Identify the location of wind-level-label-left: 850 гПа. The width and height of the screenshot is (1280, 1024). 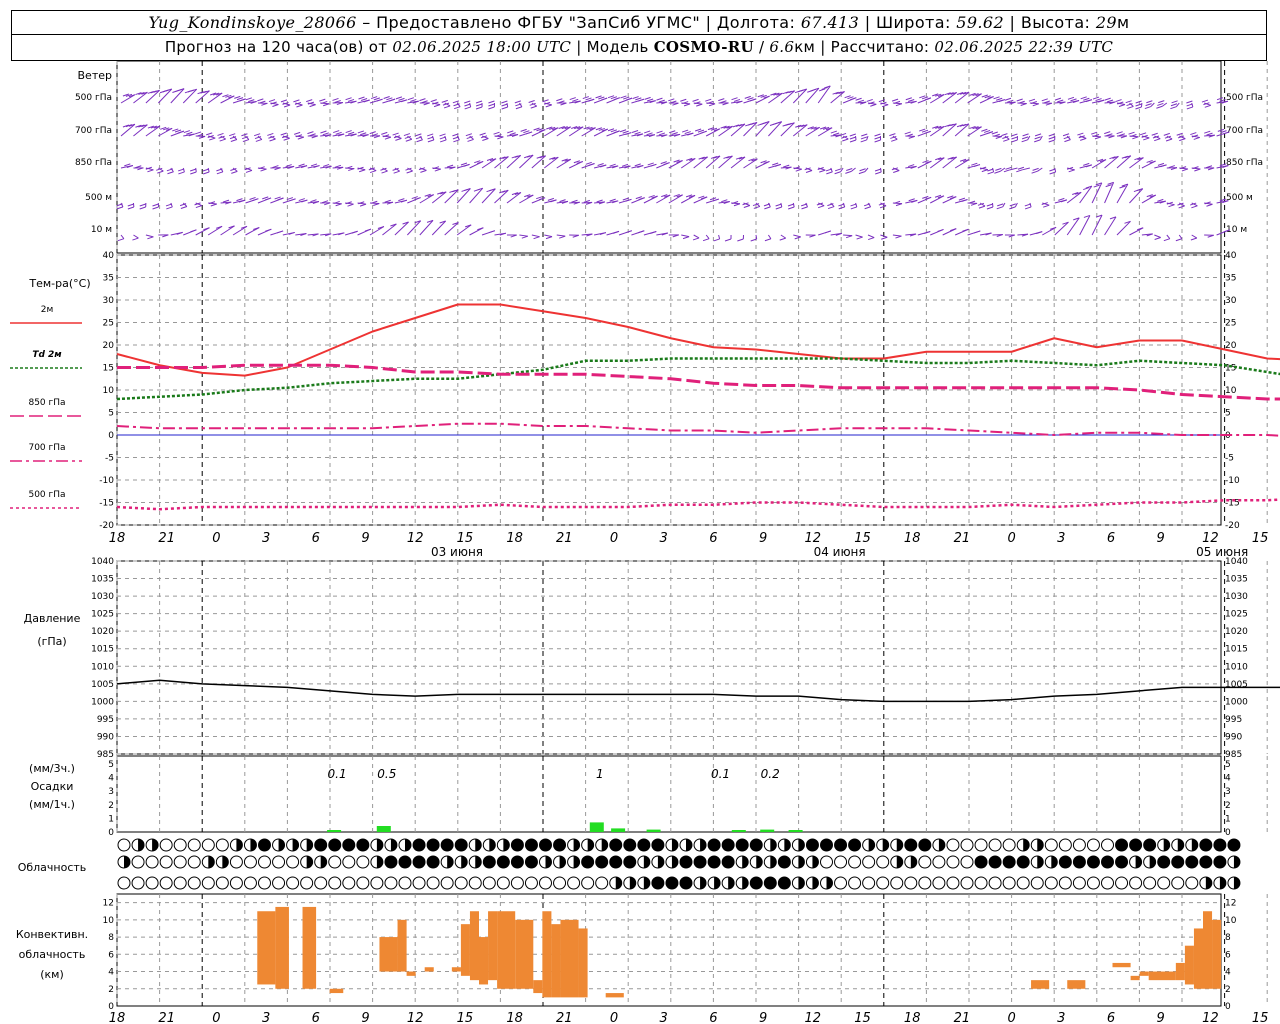
(93, 163).